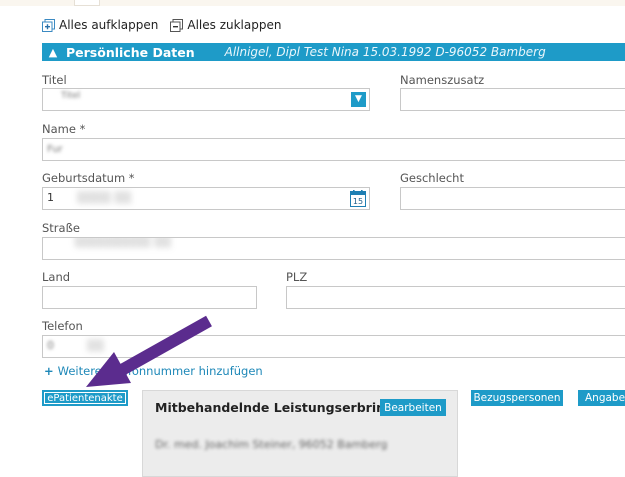 The height and width of the screenshot is (477, 625). What do you see at coordinates (104, 197) in the screenshot?
I see `geburtsdatum-redacted: ░░░░ ░░` at bounding box center [104, 197].